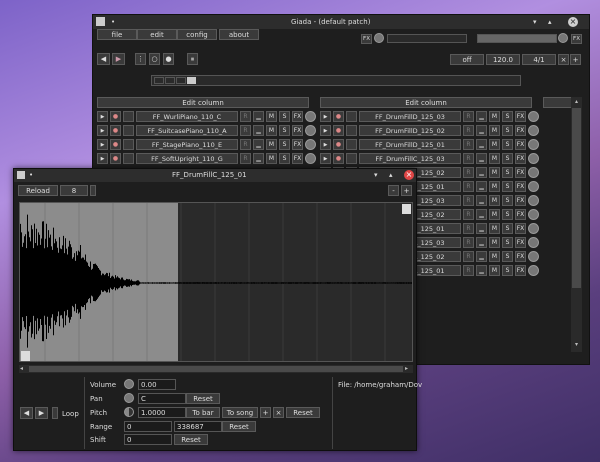  Describe the element at coordinates (410, 130) in the screenshot. I see `channel-name-button: FF_DrumFillD_125_02` at that location.